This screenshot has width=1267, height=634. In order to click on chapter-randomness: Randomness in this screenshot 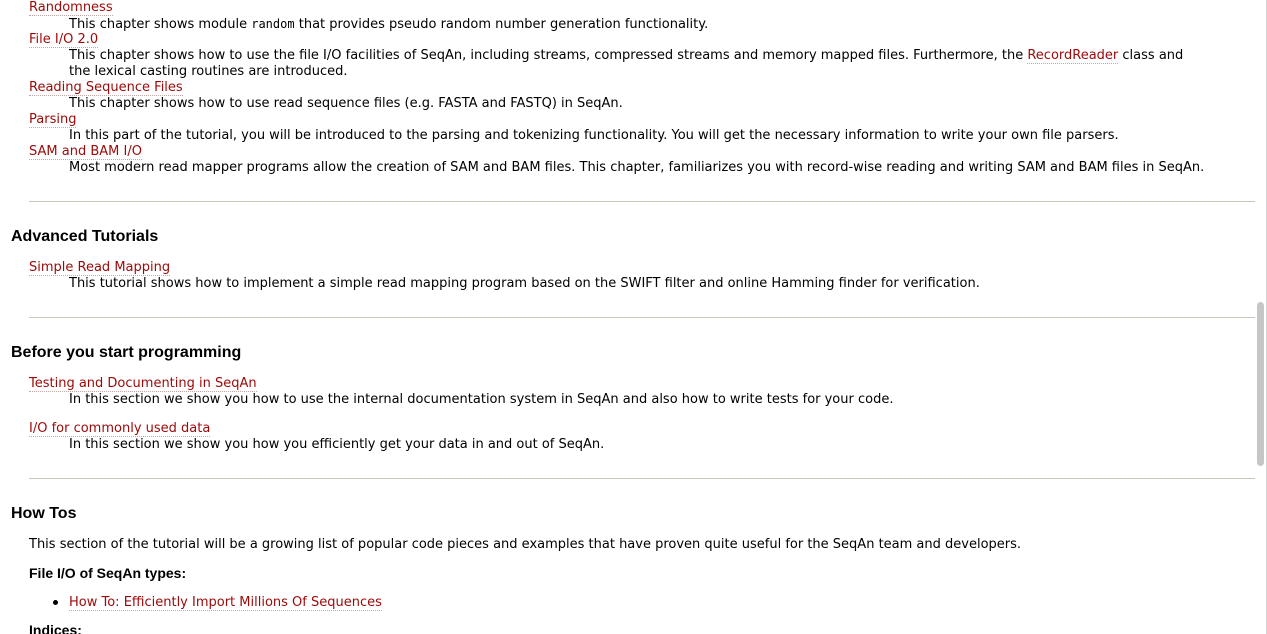, I will do `click(71, 8)`.